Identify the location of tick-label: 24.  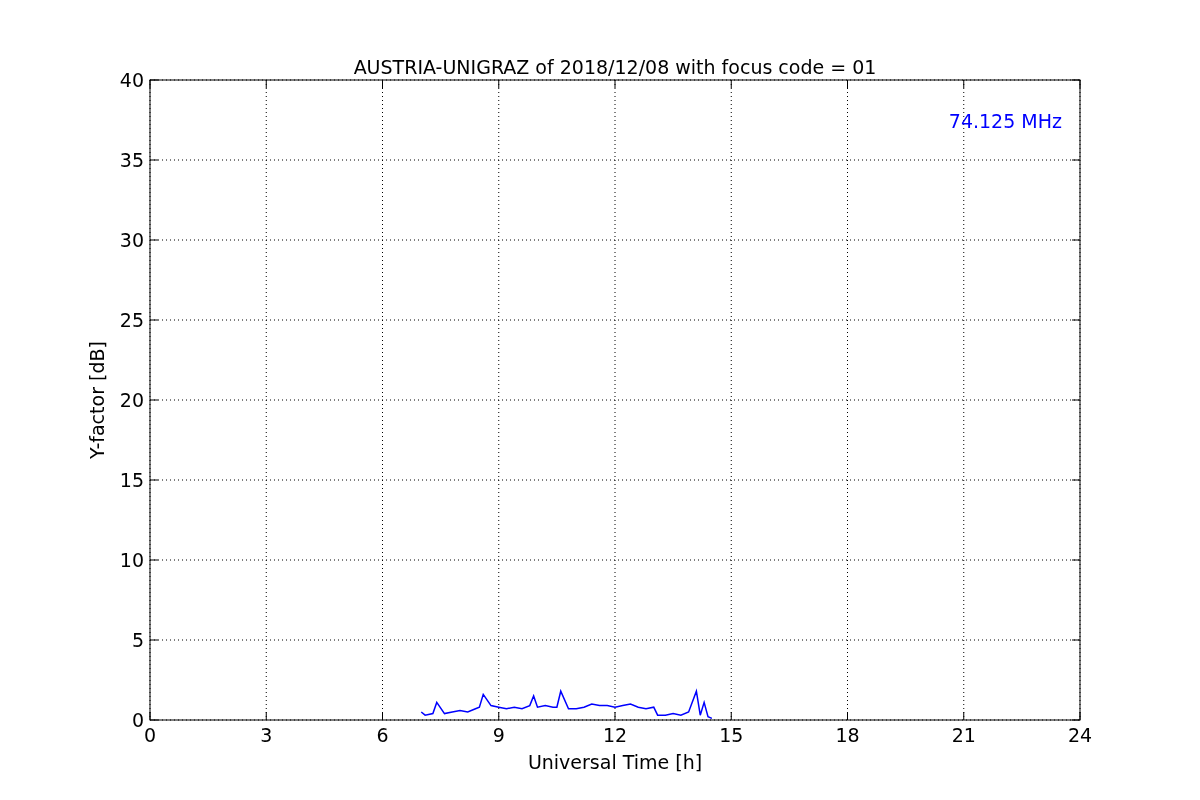
(1080, 735).